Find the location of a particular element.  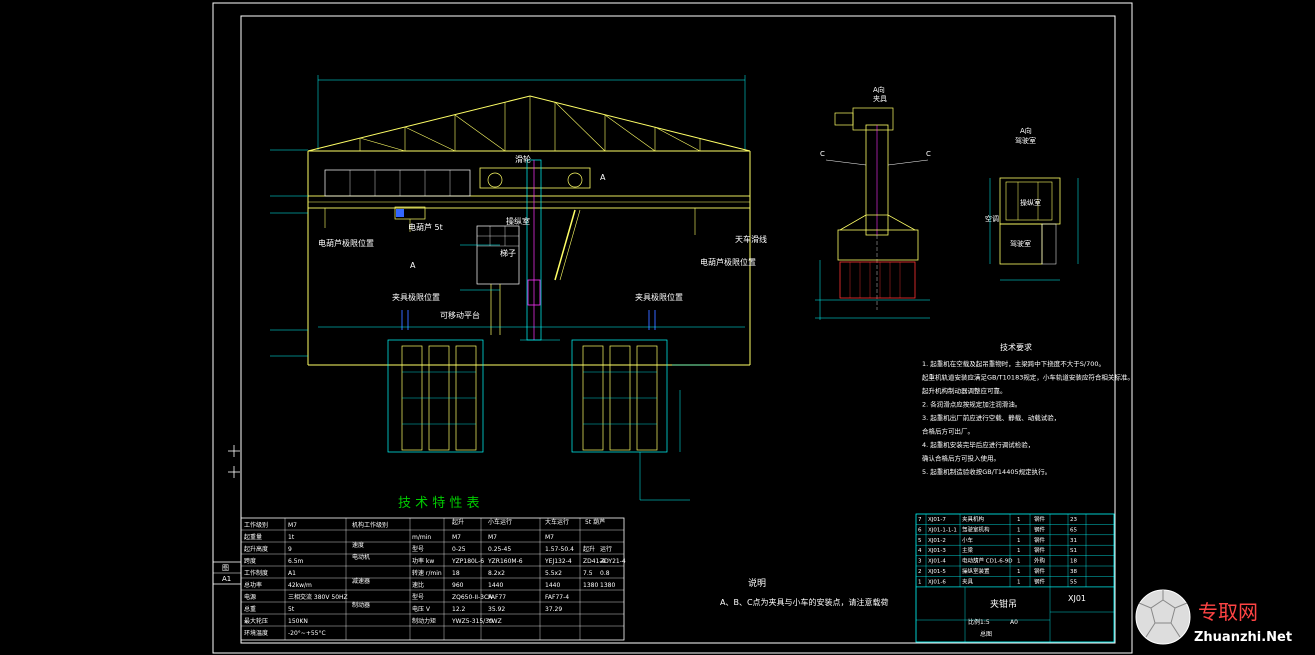

side-stamp: 图 A1 is located at coordinates (227, 573).